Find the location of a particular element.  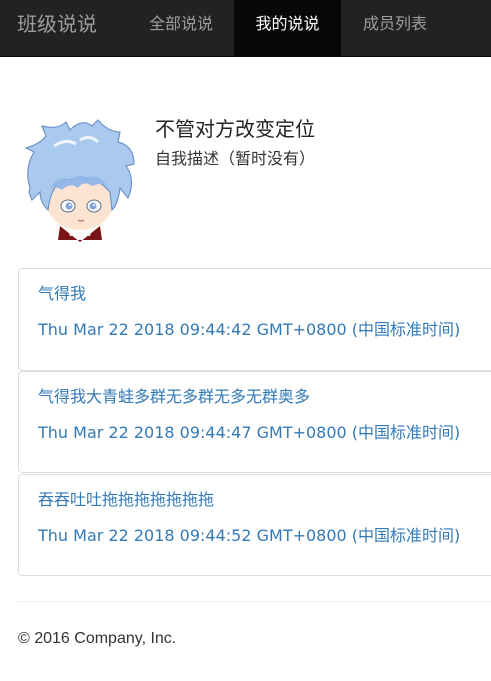

footer-copyright: © 2016 Company, Inc. is located at coordinates (97, 638).